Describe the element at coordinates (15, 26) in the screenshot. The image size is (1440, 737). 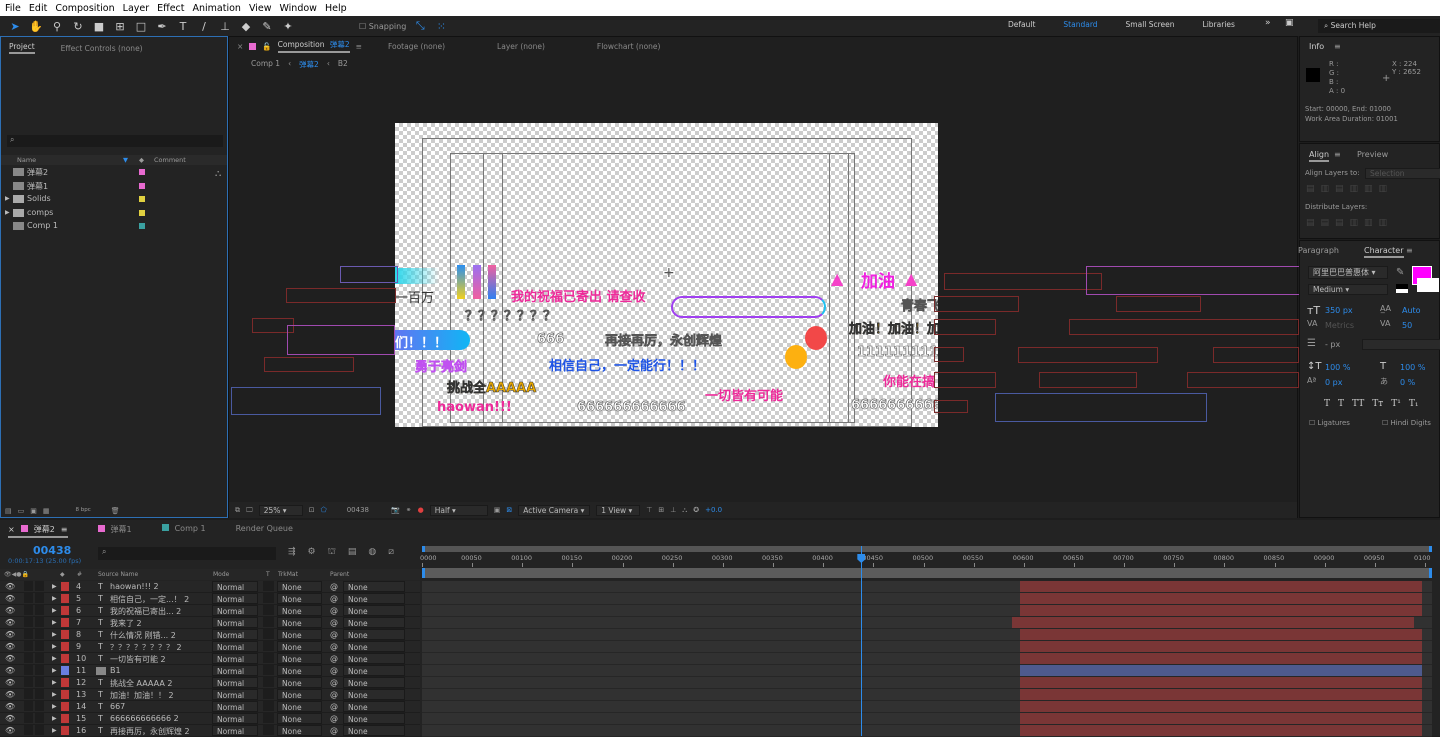
I see `selection-tool-icon: ➤` at that location.